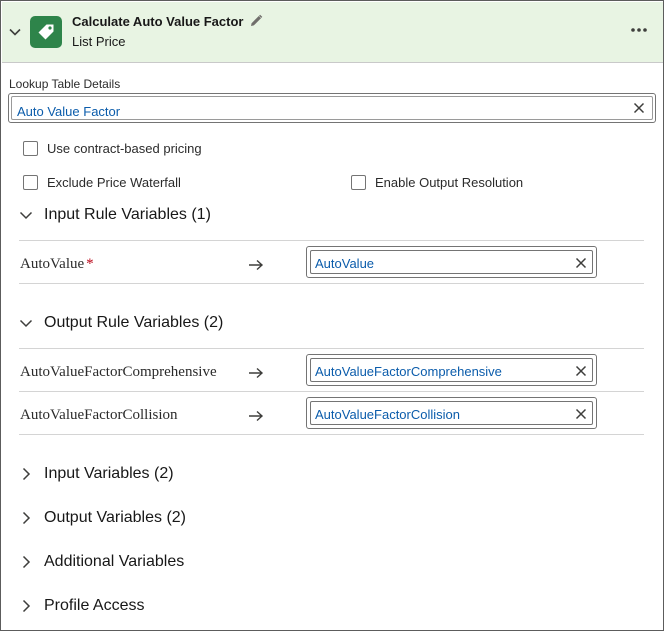  Describe the element at coordinates (52, 264) in the screenshot. I see `var-name-text: AutoValue` at that location.